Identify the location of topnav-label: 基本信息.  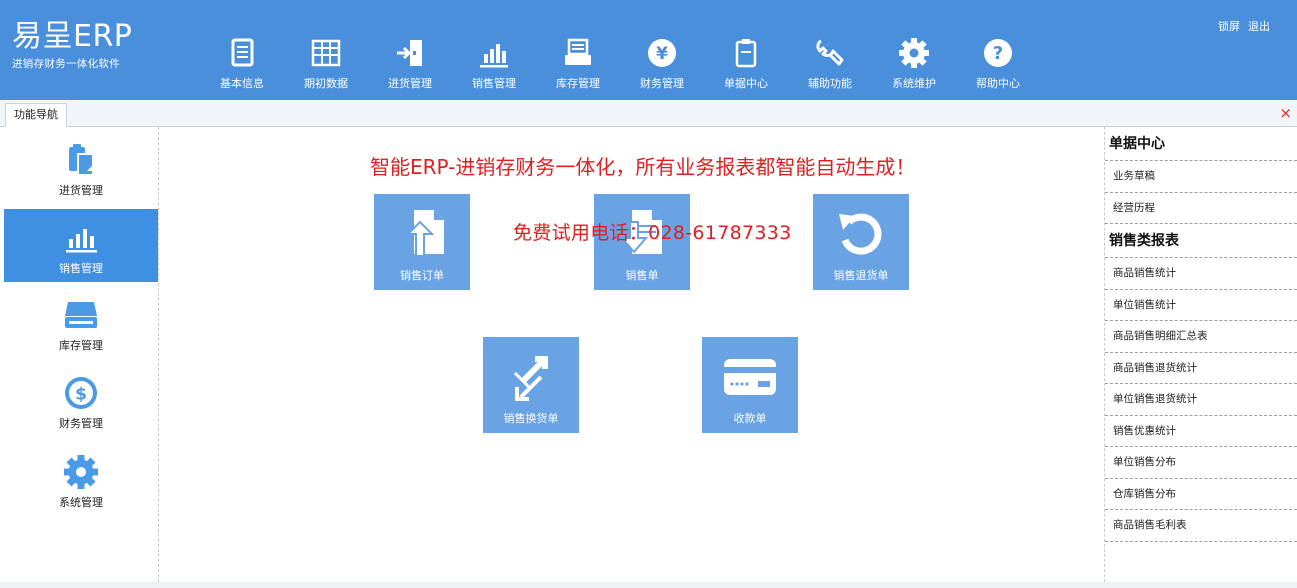
(242, 83).